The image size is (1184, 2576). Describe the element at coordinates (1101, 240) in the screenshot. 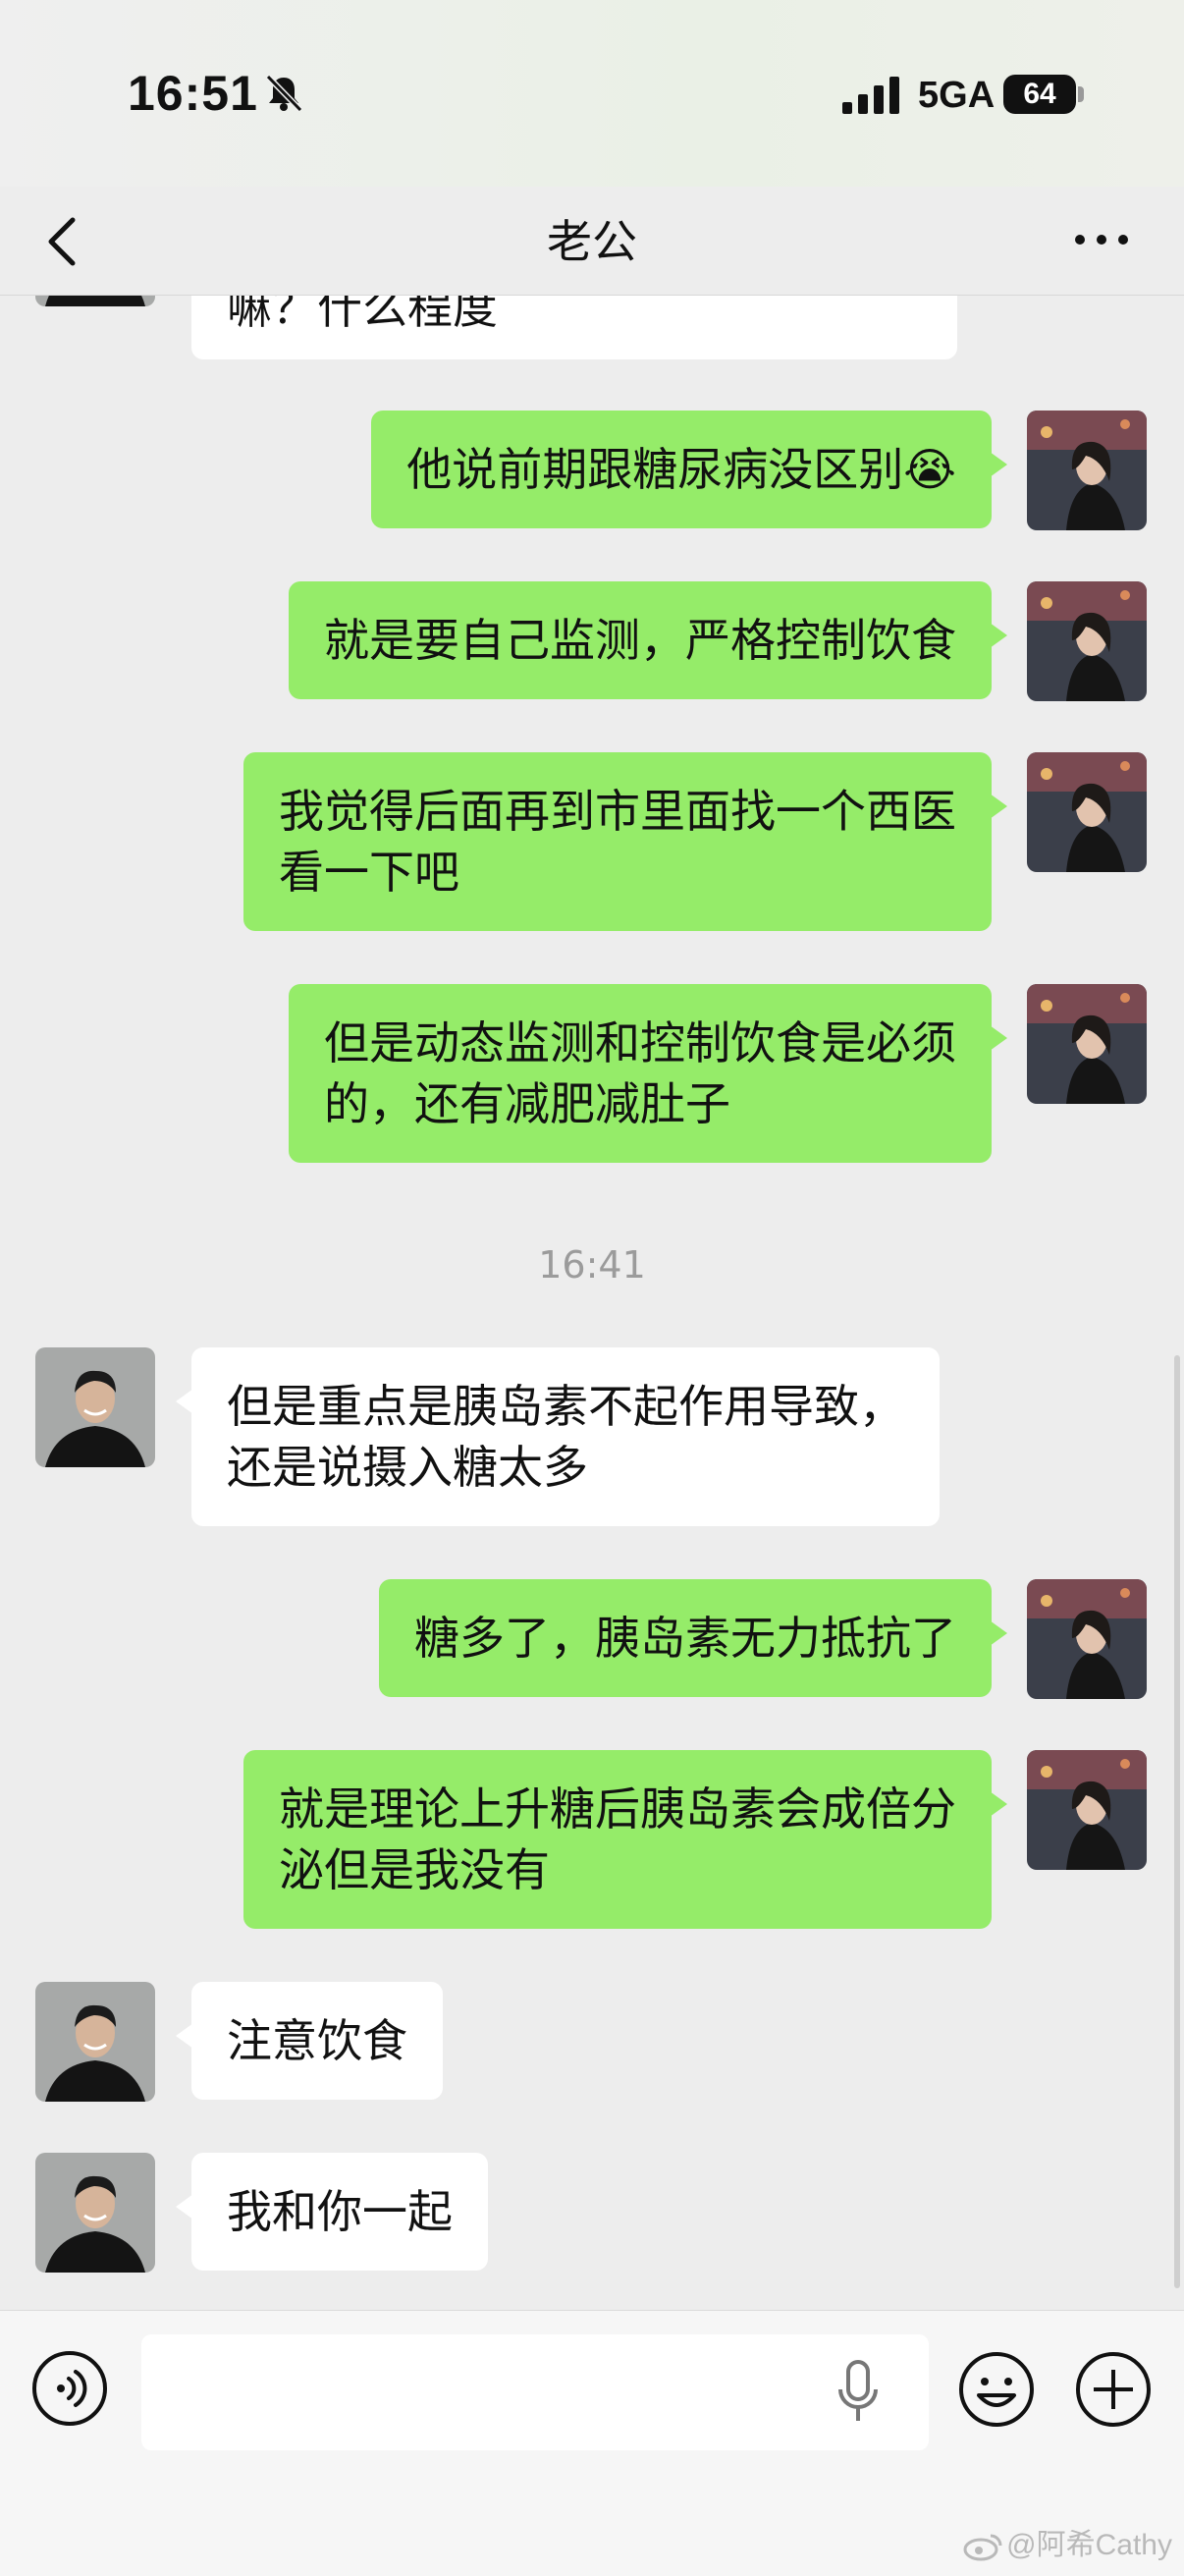

I see `more-icon` at that location.